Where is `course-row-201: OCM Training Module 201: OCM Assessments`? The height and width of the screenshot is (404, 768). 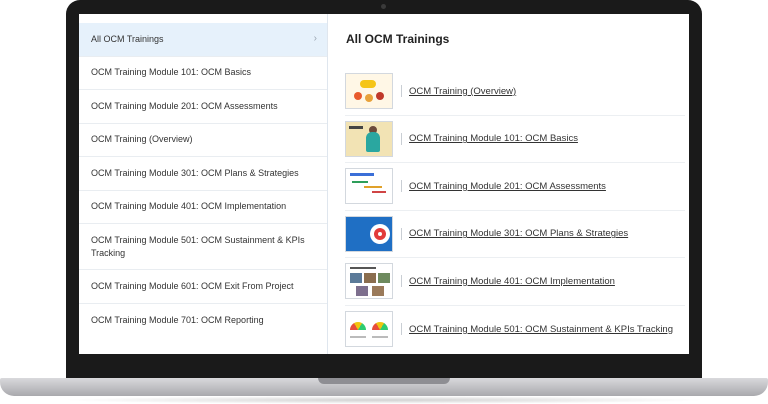
course-row-201: OCM Training Module 201: OCM Assessments is located at coordinates (515, 187).